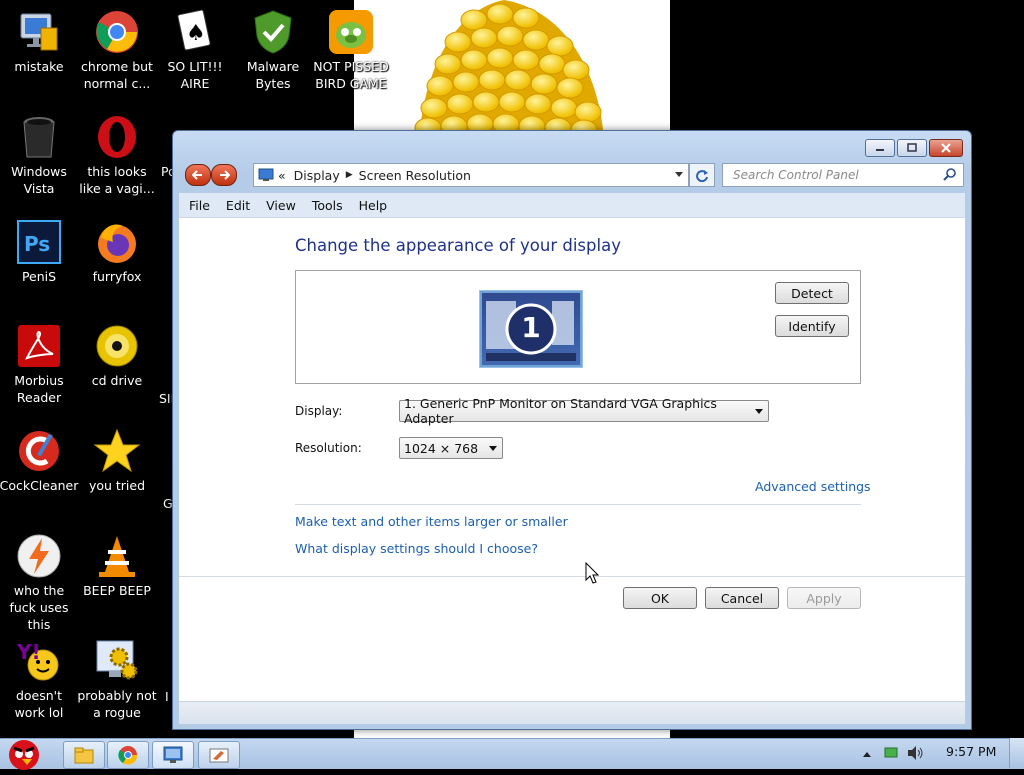 Image resolution: width=1024 pixels, height=775 pixels. I want to click on bird-game-icon, so click(351, 32).